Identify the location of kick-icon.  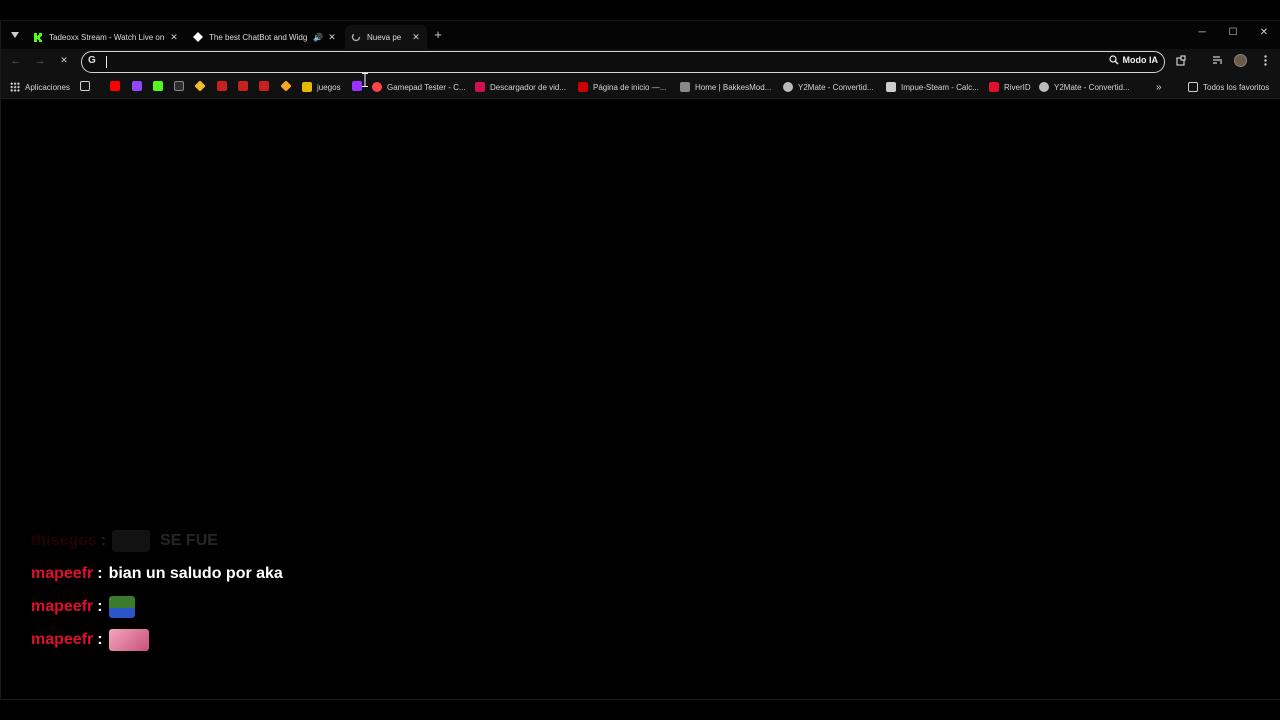
(38, 37).